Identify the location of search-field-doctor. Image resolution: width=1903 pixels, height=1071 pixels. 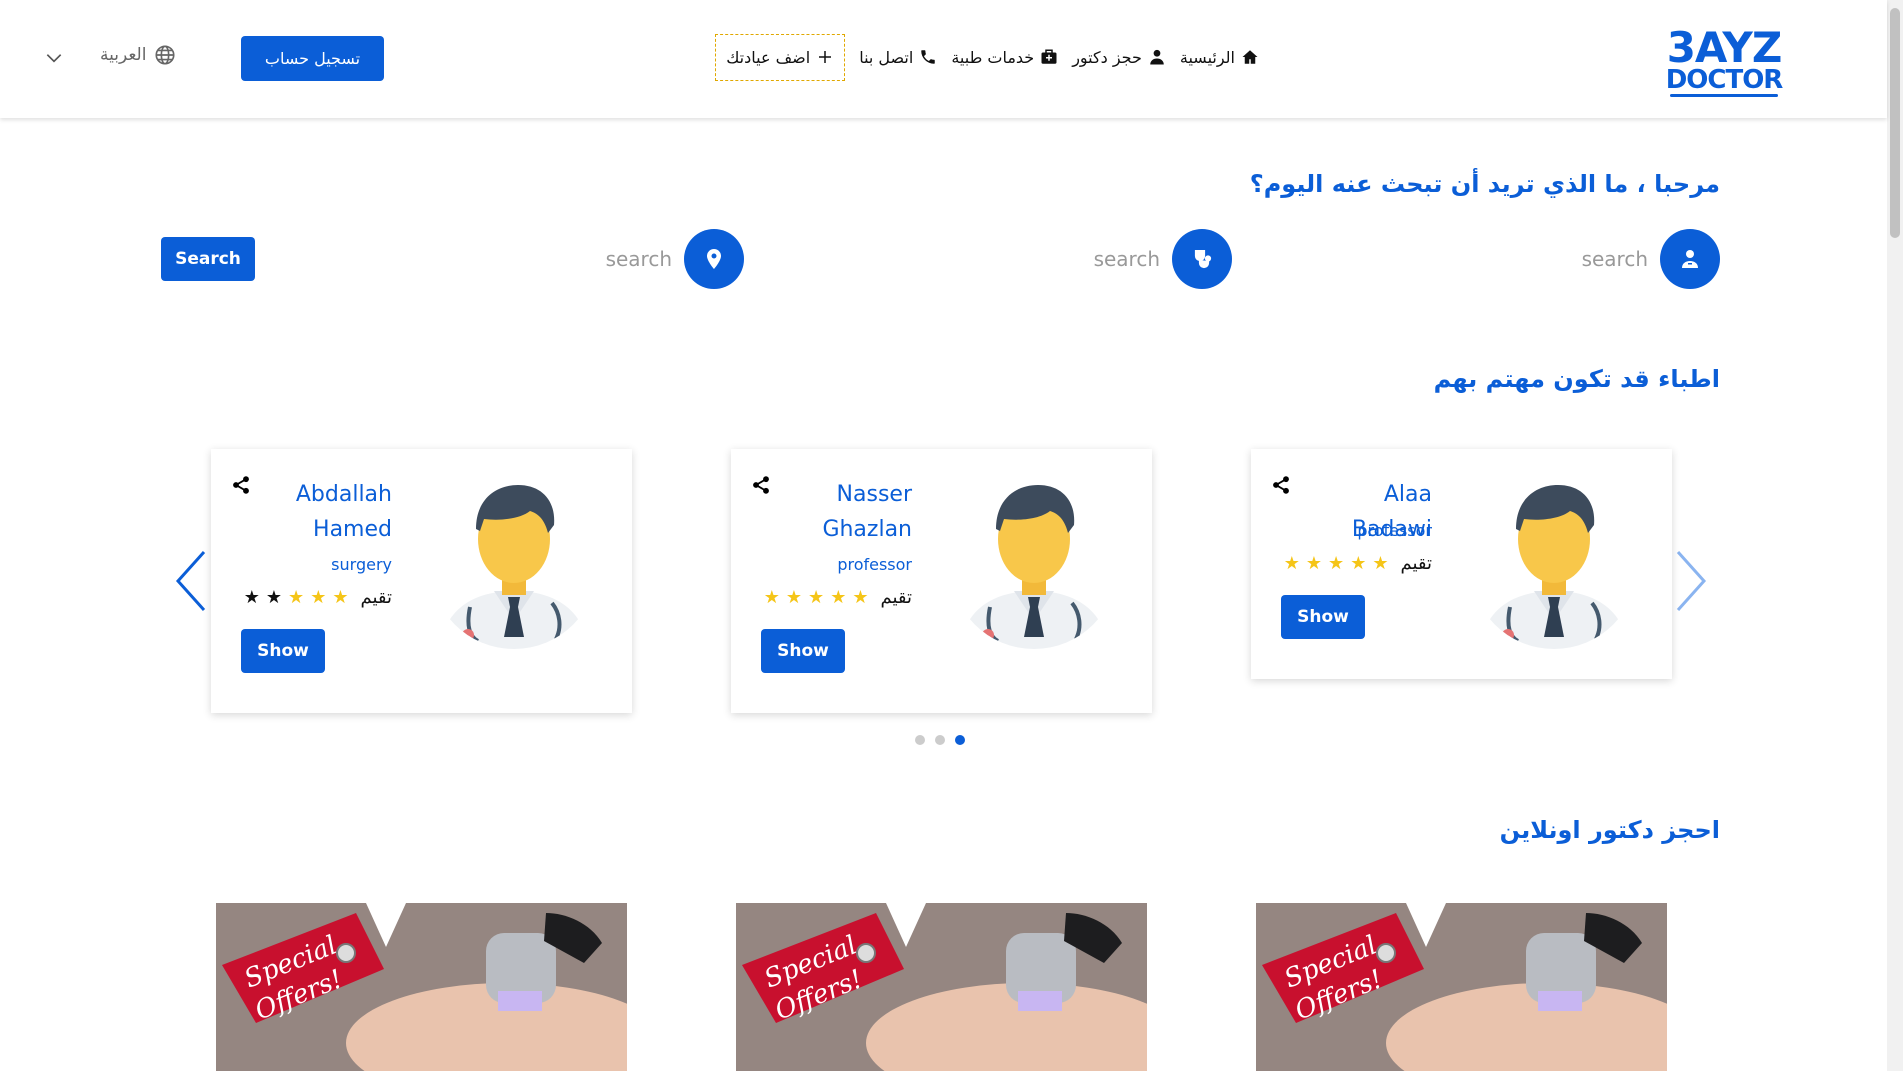
(1644, 259).